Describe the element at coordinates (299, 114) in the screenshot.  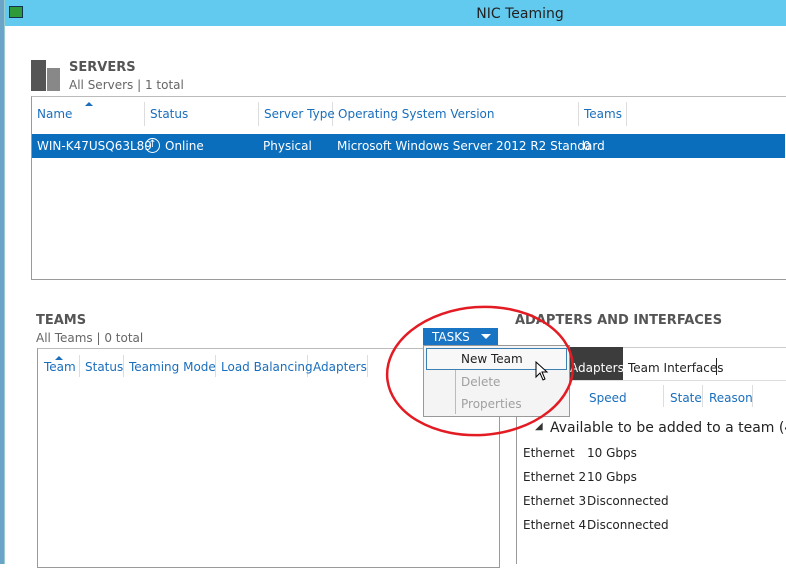
I see `column-server-type: Server Type` at that location.